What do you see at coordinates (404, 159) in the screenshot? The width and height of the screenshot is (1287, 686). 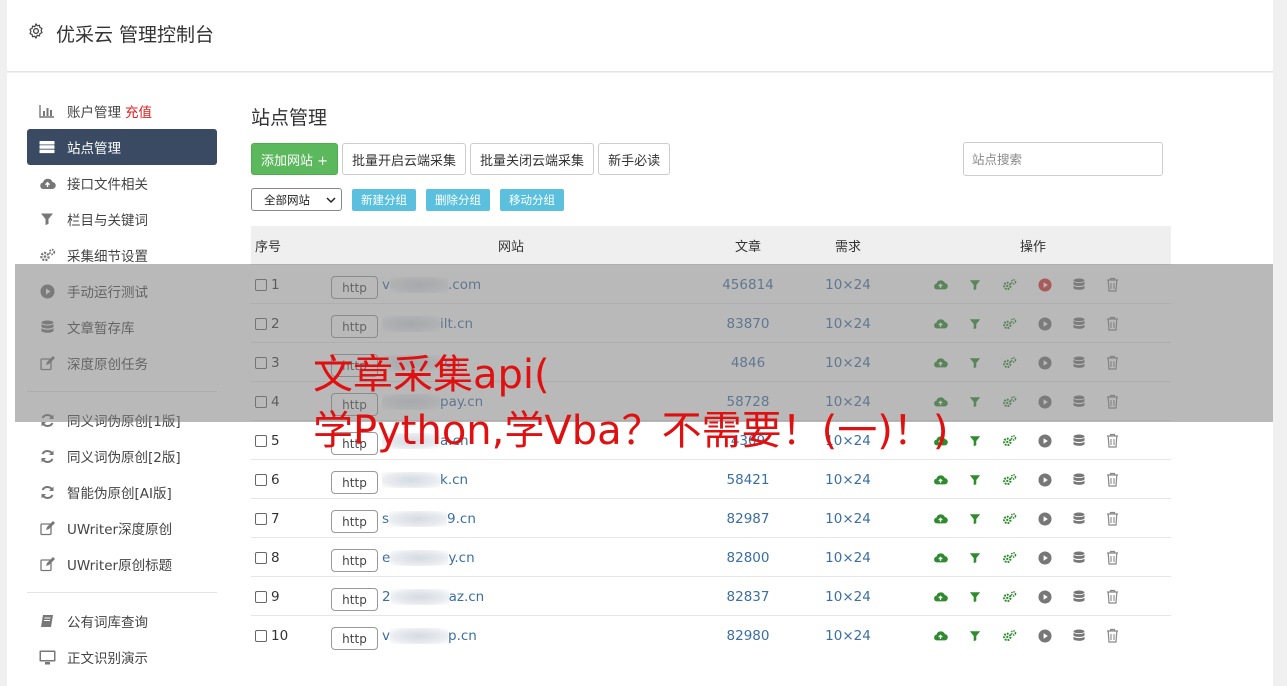 I see `batch-open-cloud-button: 批量开启云端采集` at bounding box center [404, 159].